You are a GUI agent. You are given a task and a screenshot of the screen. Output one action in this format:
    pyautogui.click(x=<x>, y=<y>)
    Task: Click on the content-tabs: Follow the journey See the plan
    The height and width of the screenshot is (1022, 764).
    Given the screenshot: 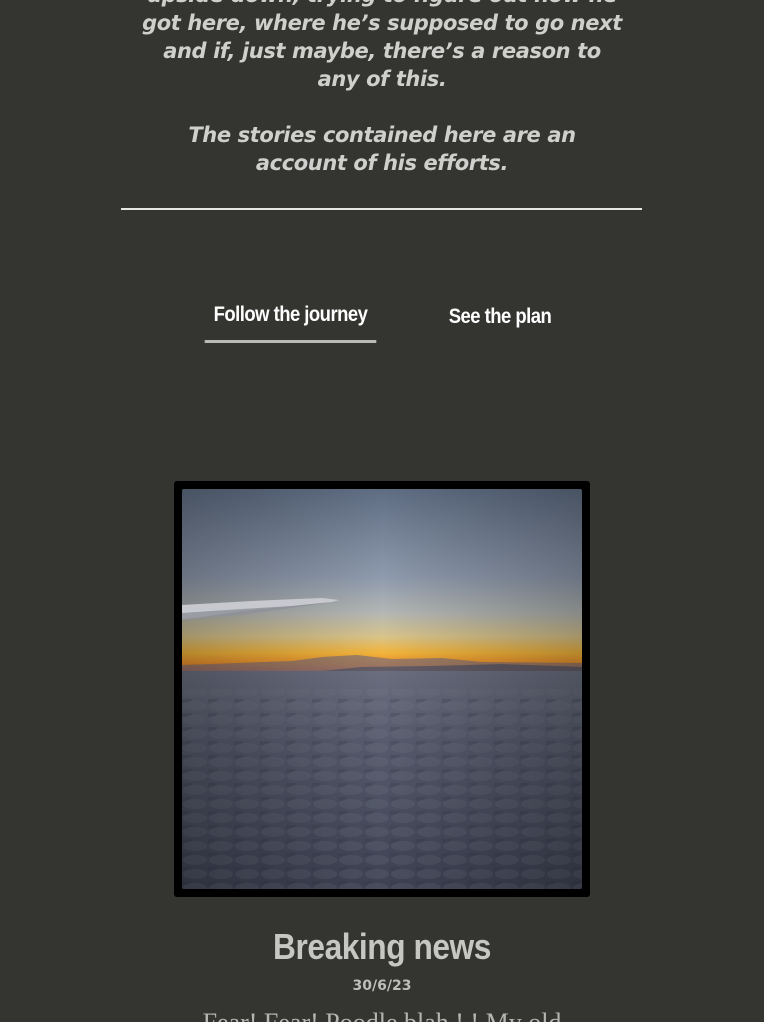 What is the action you would take?
    pyautogui.click(x=382, y=321)
    